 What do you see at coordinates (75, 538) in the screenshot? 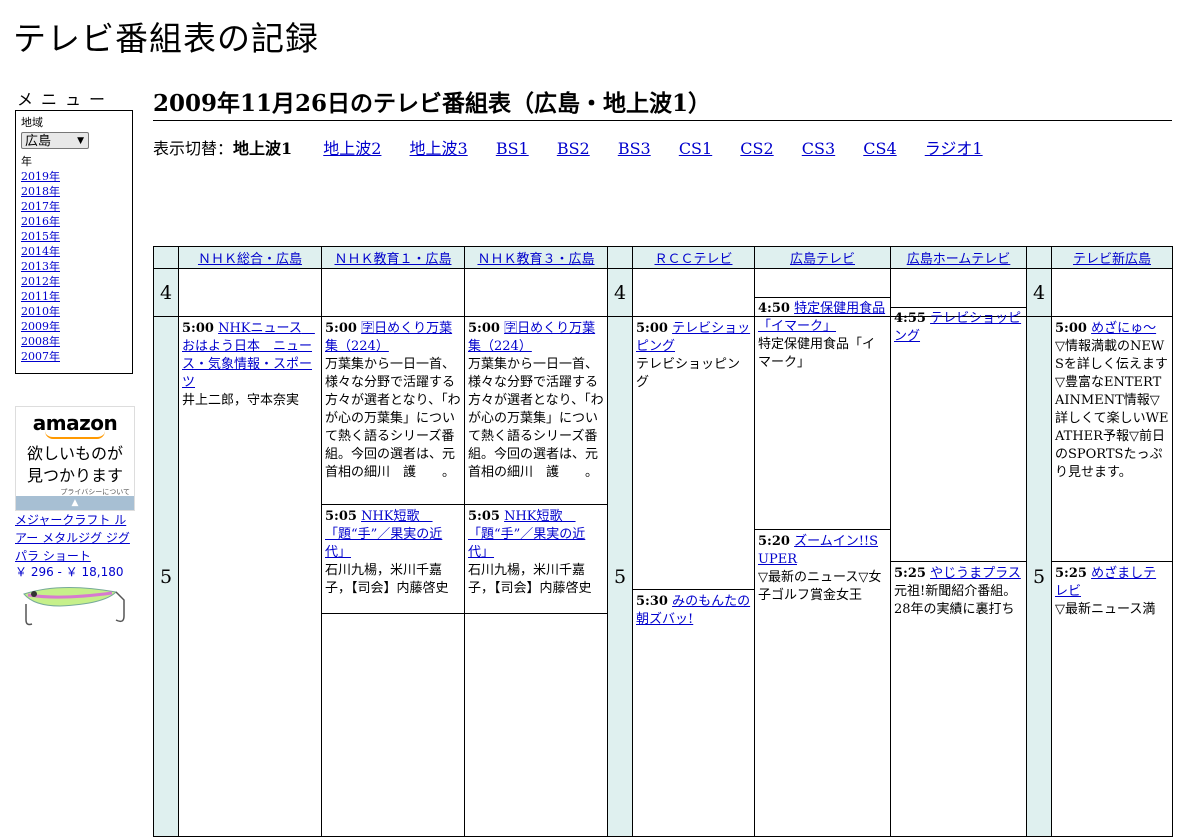
I see `ad-product-link: メジャークラフト ルアー メタルジグ ジグパラ ショート` at bounding box center [75, 538].